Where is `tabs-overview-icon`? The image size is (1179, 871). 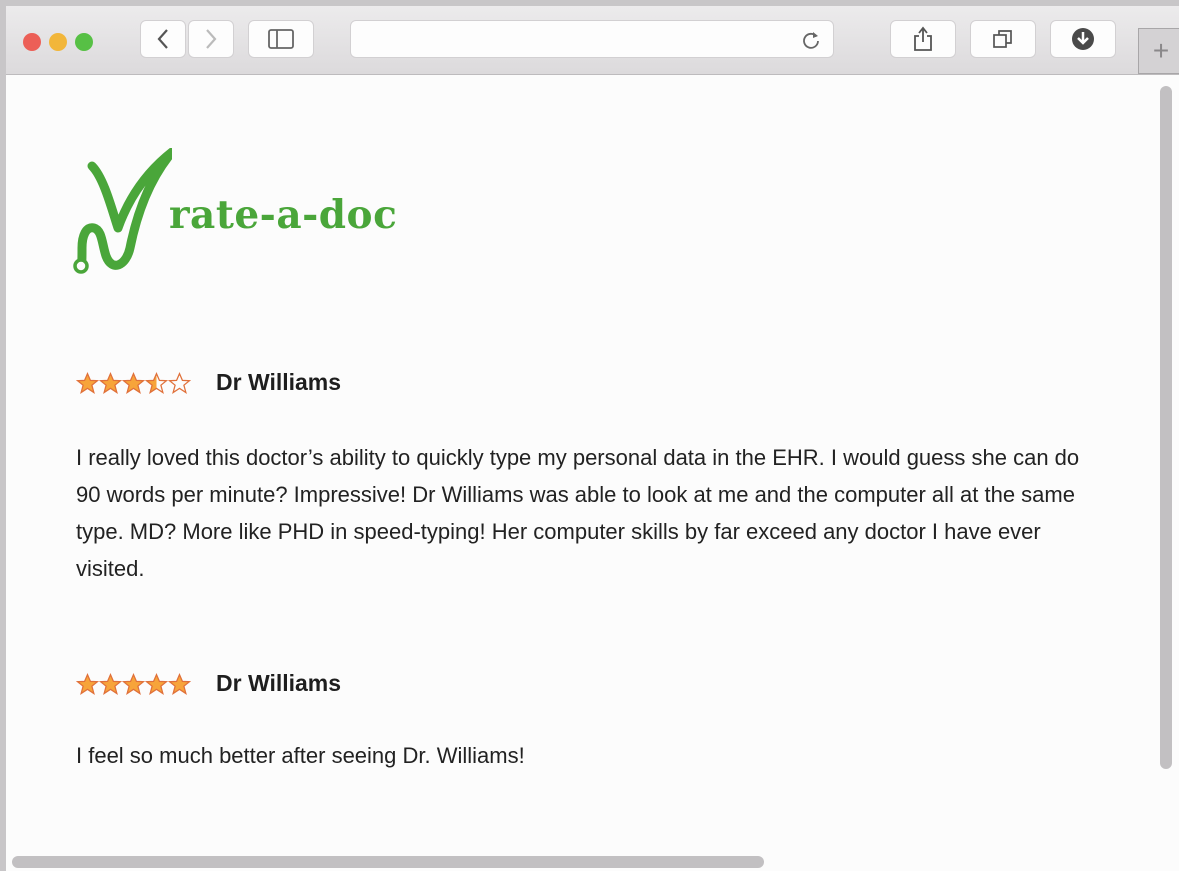
tabs-overview-icon is located at coordinates (1002, 39).